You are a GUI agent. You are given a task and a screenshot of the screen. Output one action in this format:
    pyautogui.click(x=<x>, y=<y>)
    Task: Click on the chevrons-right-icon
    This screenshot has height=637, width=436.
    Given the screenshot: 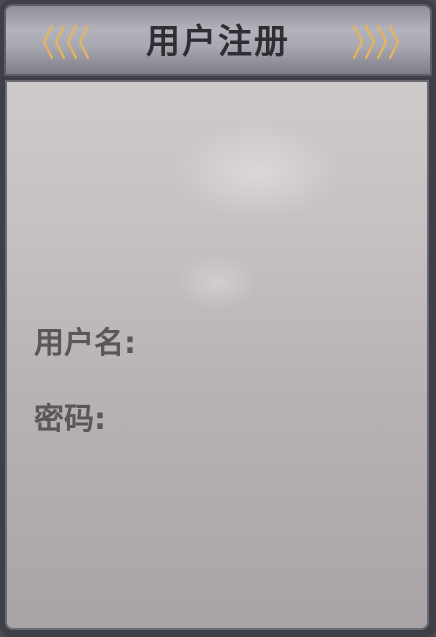 What is the action you would take?
    pyautogui.click(x=376, y=42)
    